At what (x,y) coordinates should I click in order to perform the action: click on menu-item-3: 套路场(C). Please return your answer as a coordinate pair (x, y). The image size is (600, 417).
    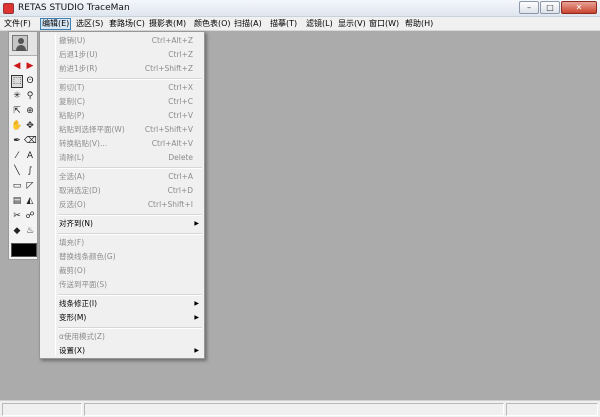
    Looking at the image, I should click on (127, 24).